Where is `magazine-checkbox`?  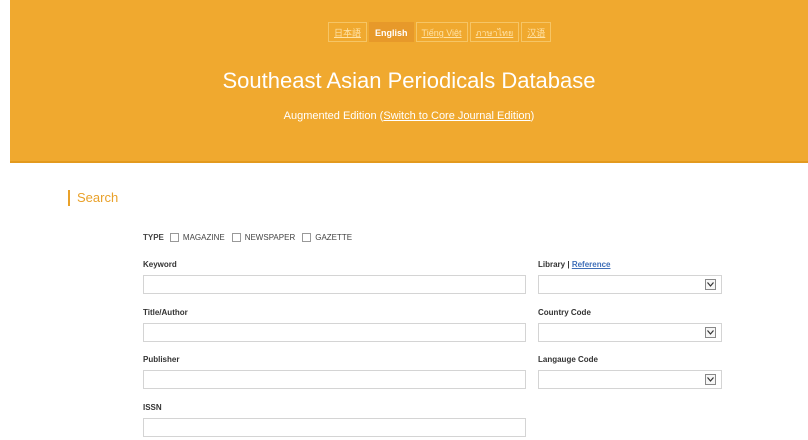
magazine-checkbox is located at coordinates (174, 237).